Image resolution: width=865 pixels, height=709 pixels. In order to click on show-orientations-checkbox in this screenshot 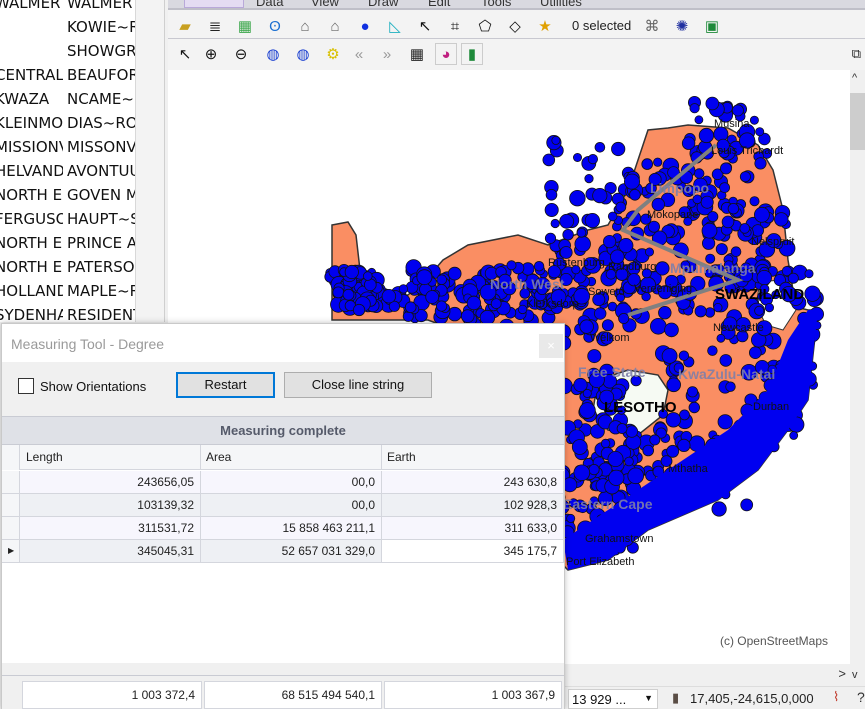, I will do `click(26, 386)`.